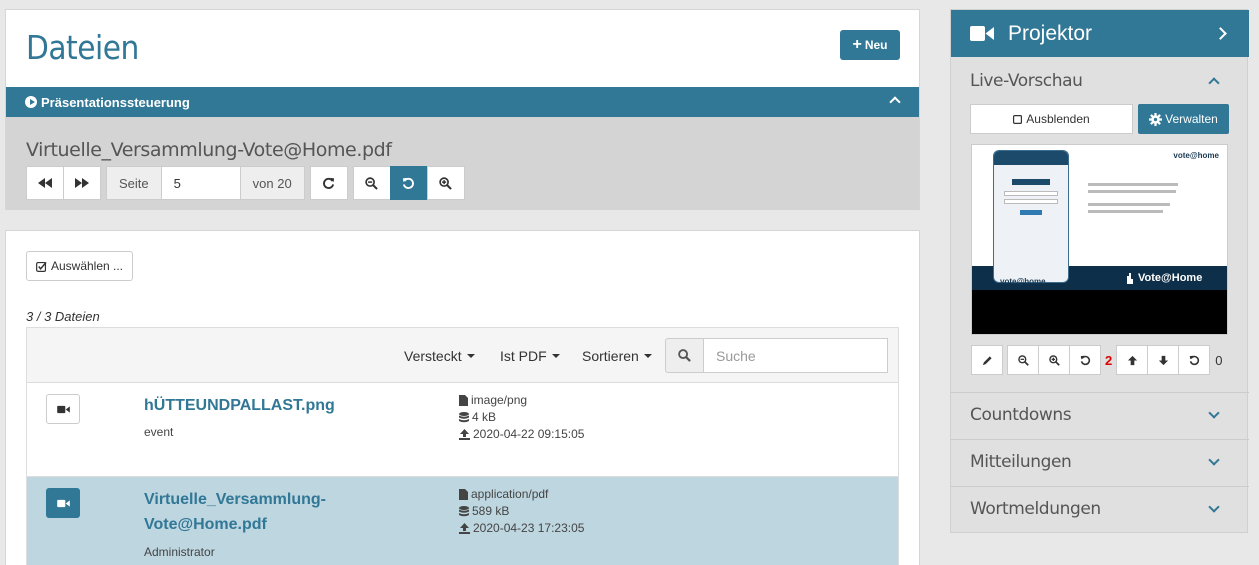 The image size is (1259, 565). I want to click on new-file-button: + Neu, so click(870, 45).